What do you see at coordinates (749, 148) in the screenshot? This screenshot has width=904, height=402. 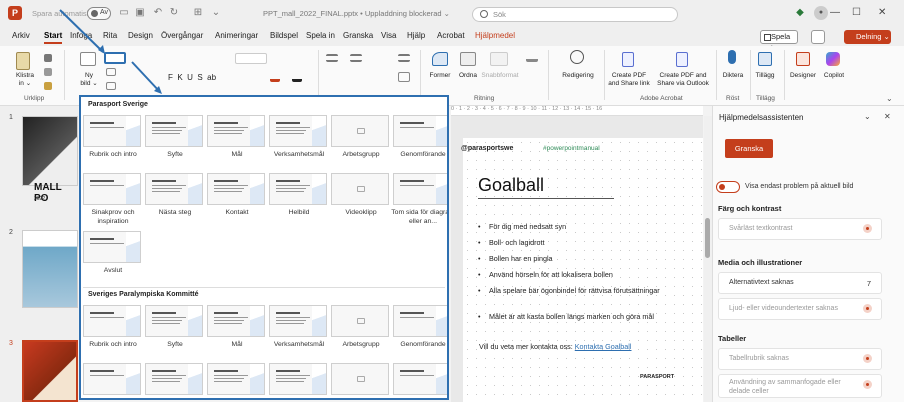 I see `check-button: Granska` at bounding box center [749, 148].